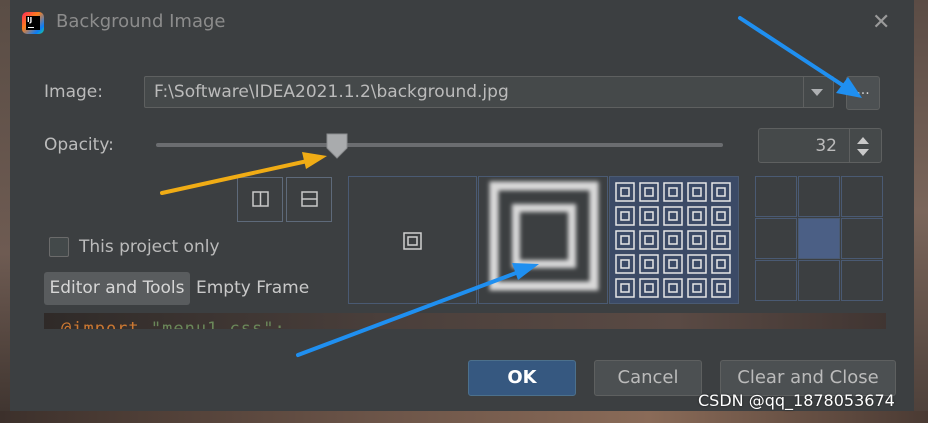 This screenshot has width=928, height=423. Describe the element at coordinates (465, 321) in the screenshot. I see `editor-preview: @import "menu1.css";` at that location.